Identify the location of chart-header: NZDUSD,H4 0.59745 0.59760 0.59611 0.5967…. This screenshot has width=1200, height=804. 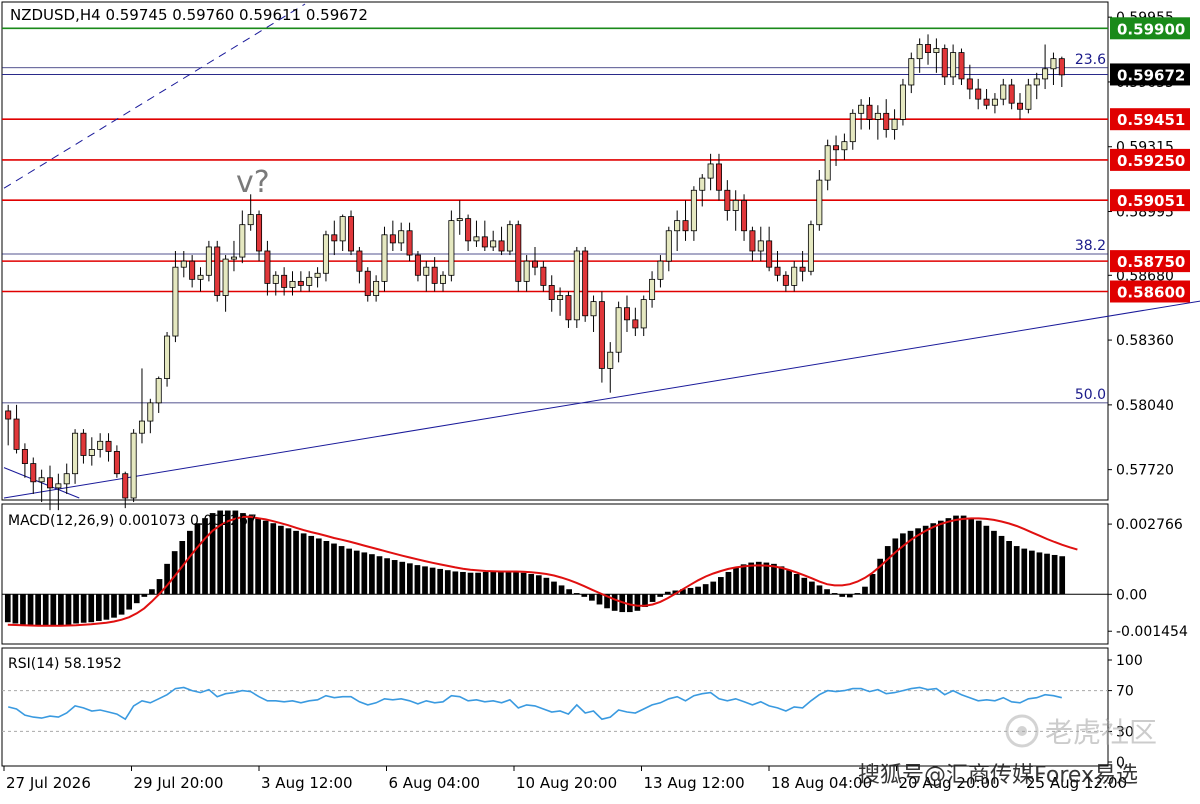
(189, 15).